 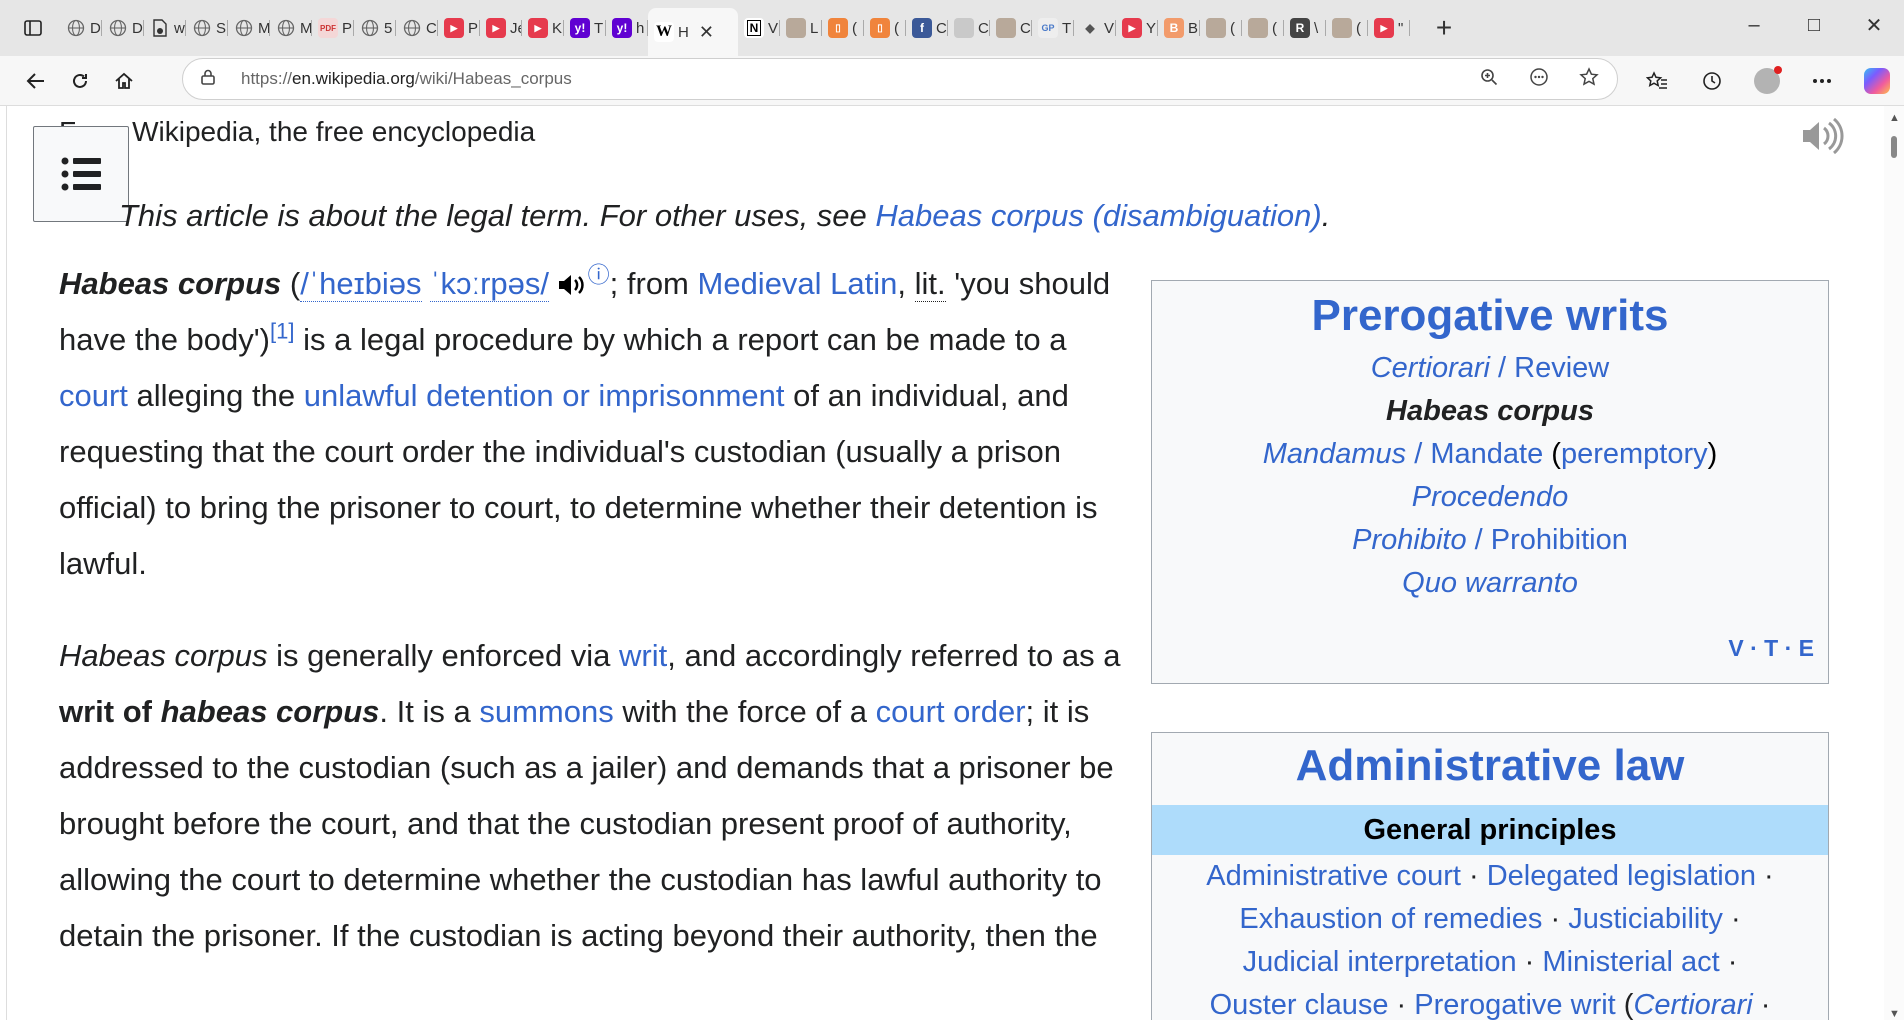 I want to click on more-tools-icon, so click(x=1539, y=79).